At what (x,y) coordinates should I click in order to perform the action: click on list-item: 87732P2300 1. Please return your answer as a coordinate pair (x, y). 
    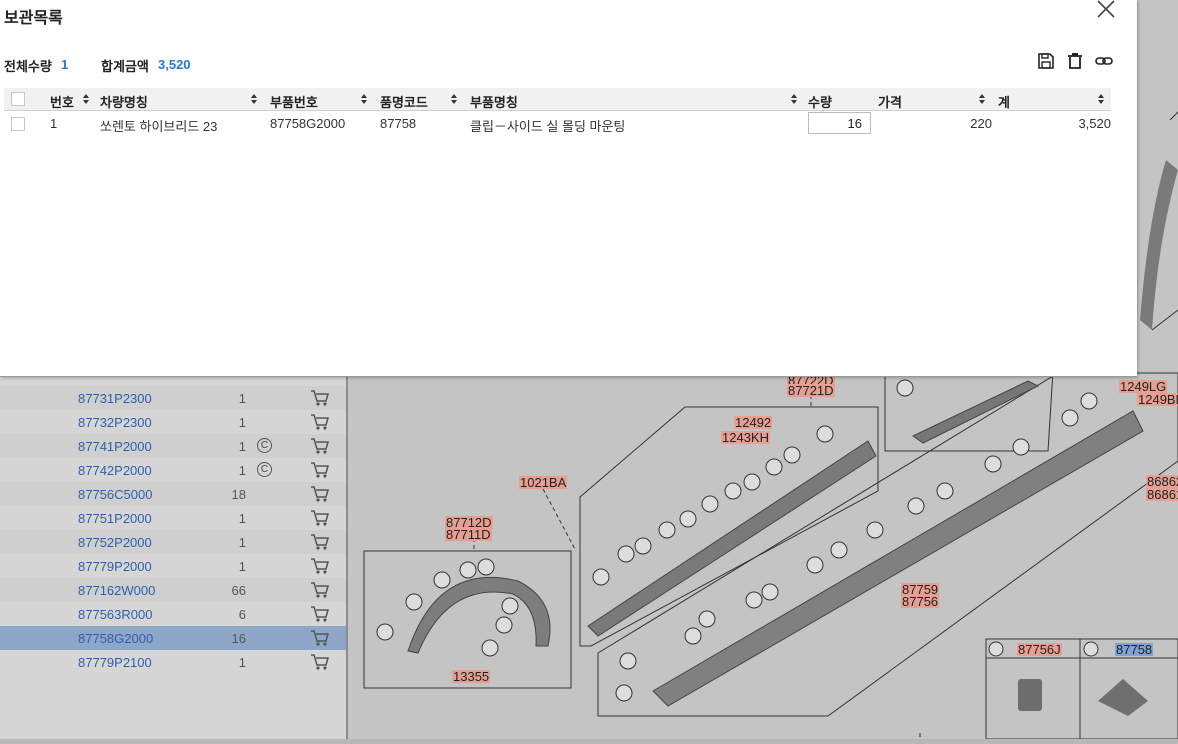
    Looking at the image, I should click on (173, 422).